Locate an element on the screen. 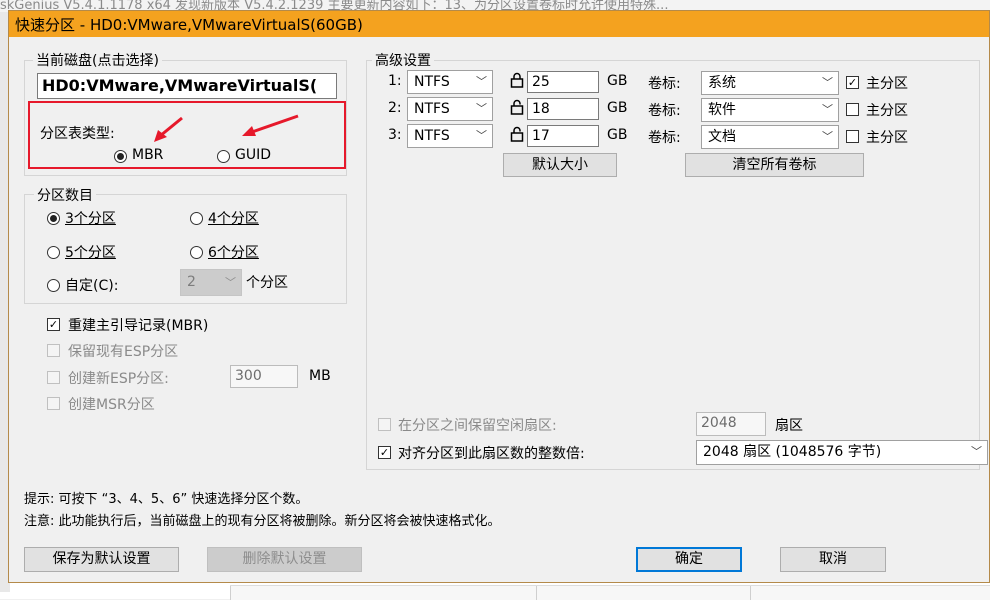 This screenshot has width=990, height=600. radio-6-partitions is located at coordinates (196, 252).